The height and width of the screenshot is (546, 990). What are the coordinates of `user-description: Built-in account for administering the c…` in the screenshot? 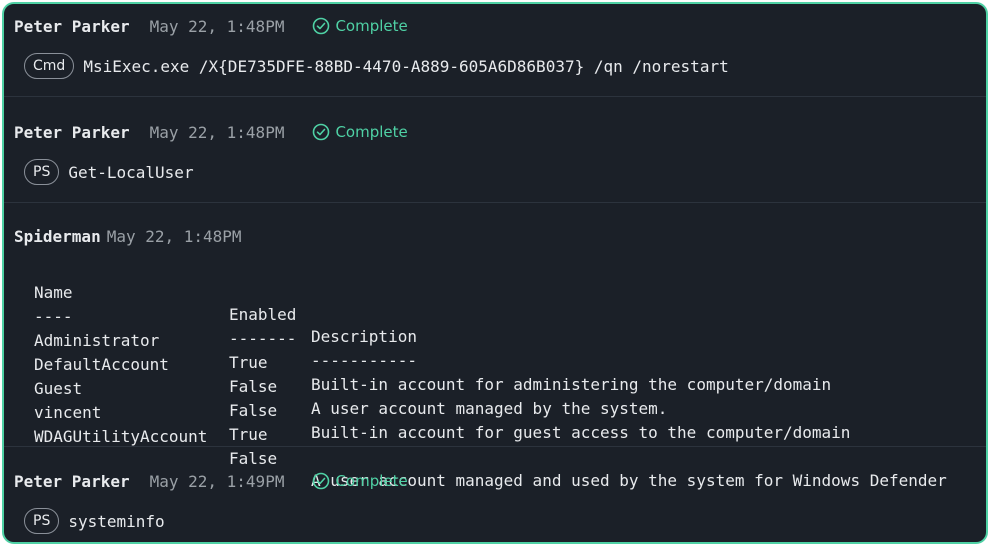 It's located at (571, 384).